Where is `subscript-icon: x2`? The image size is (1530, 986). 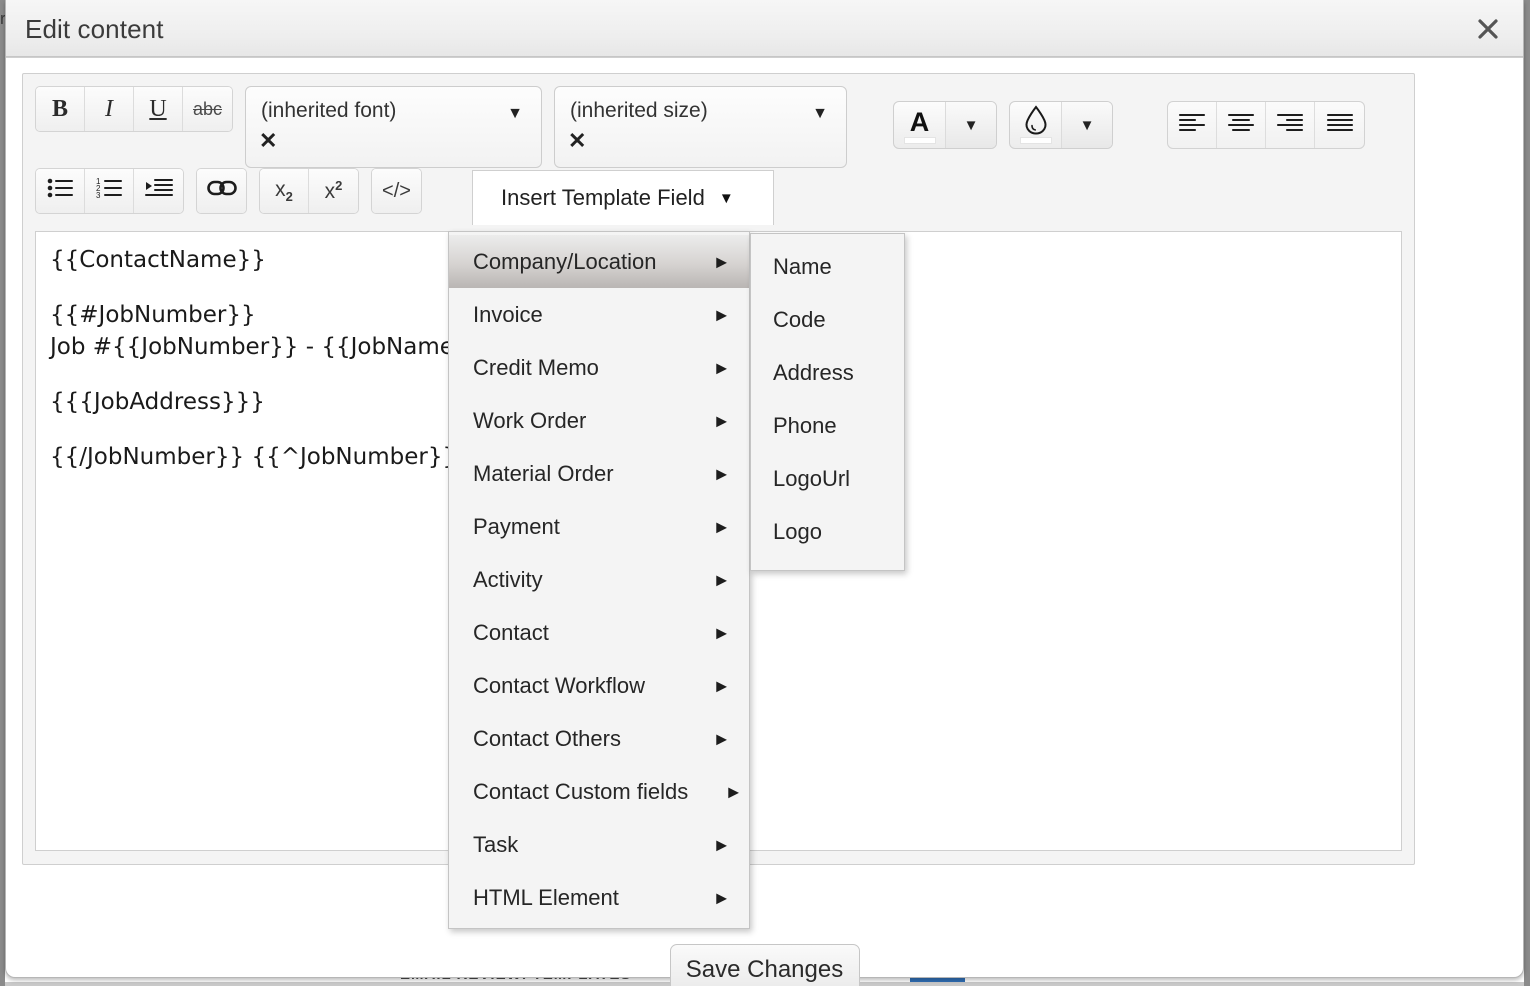 subscript-icon: x2 is located at coordinates (284, 191).